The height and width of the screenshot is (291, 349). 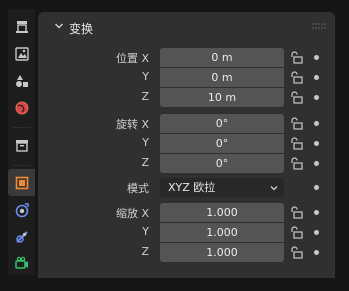 I want to click on location-z-row: Z 10 m, so click(x=186, y=97).